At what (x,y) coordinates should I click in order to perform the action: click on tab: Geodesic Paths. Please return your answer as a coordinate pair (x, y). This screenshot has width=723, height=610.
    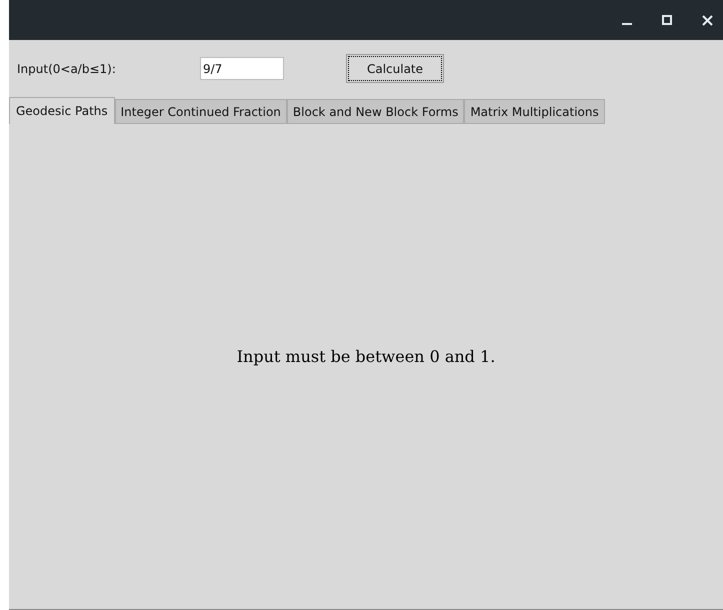
    Looking at the image, I should click on (62, 110).